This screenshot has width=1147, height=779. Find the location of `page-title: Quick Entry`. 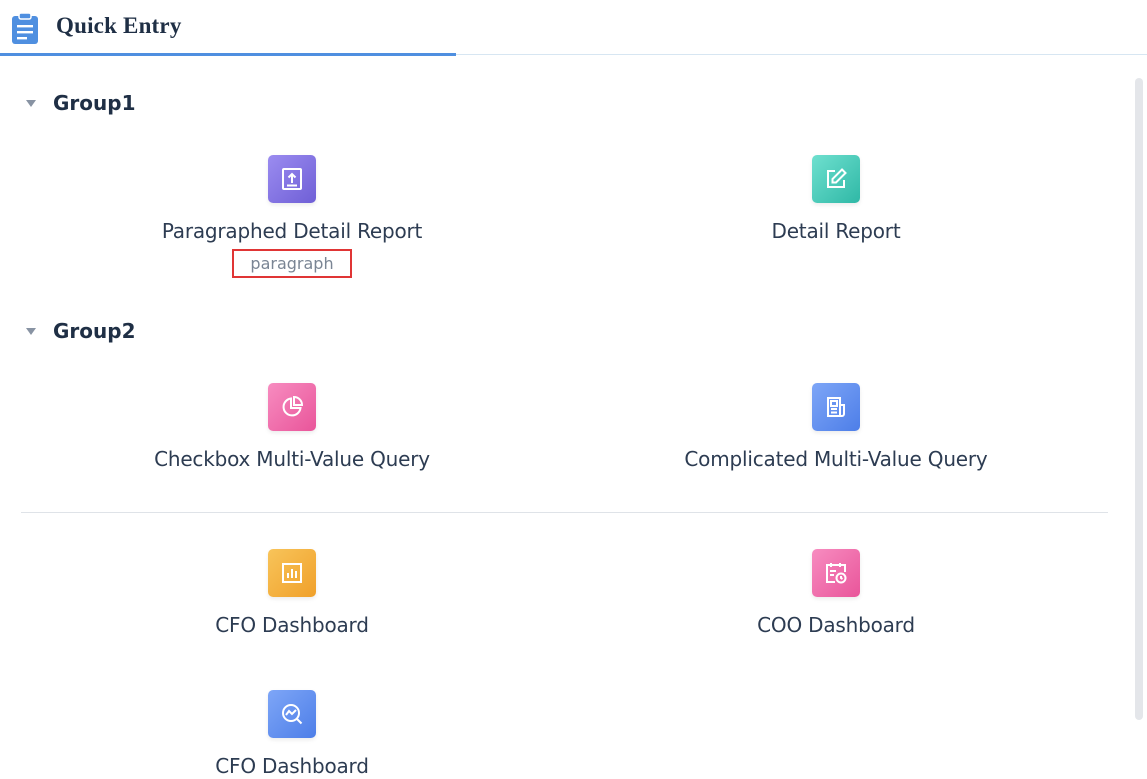

page-title: Quick Entry is located at coordinates (119, 25).